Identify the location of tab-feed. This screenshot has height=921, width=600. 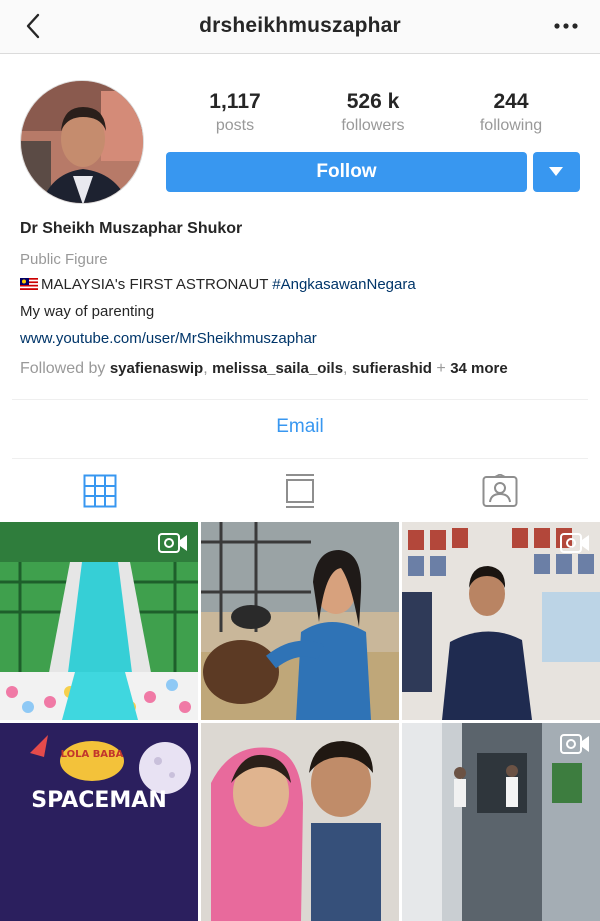
(300, 491).